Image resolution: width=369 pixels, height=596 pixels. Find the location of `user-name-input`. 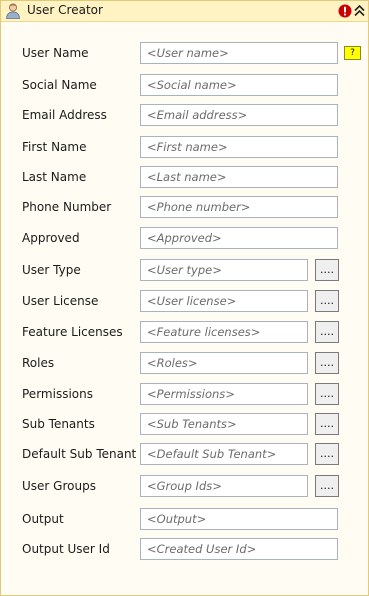

user-name-input is located at coordinates (239, 53).